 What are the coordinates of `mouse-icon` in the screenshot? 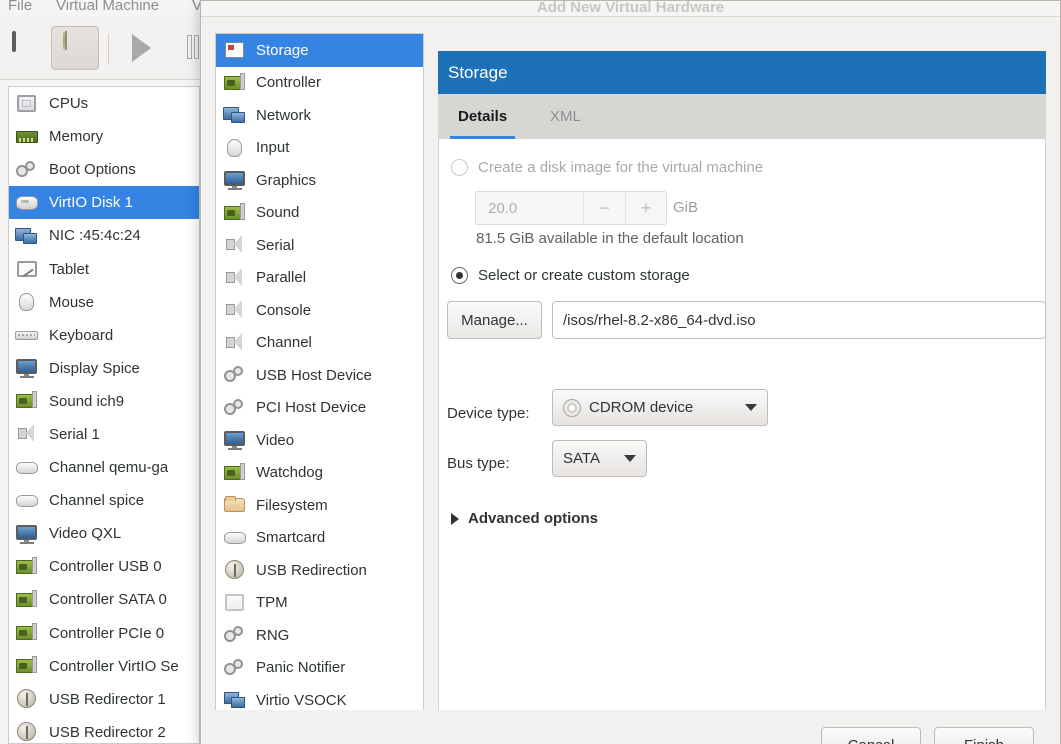 It's located at (27, 302).